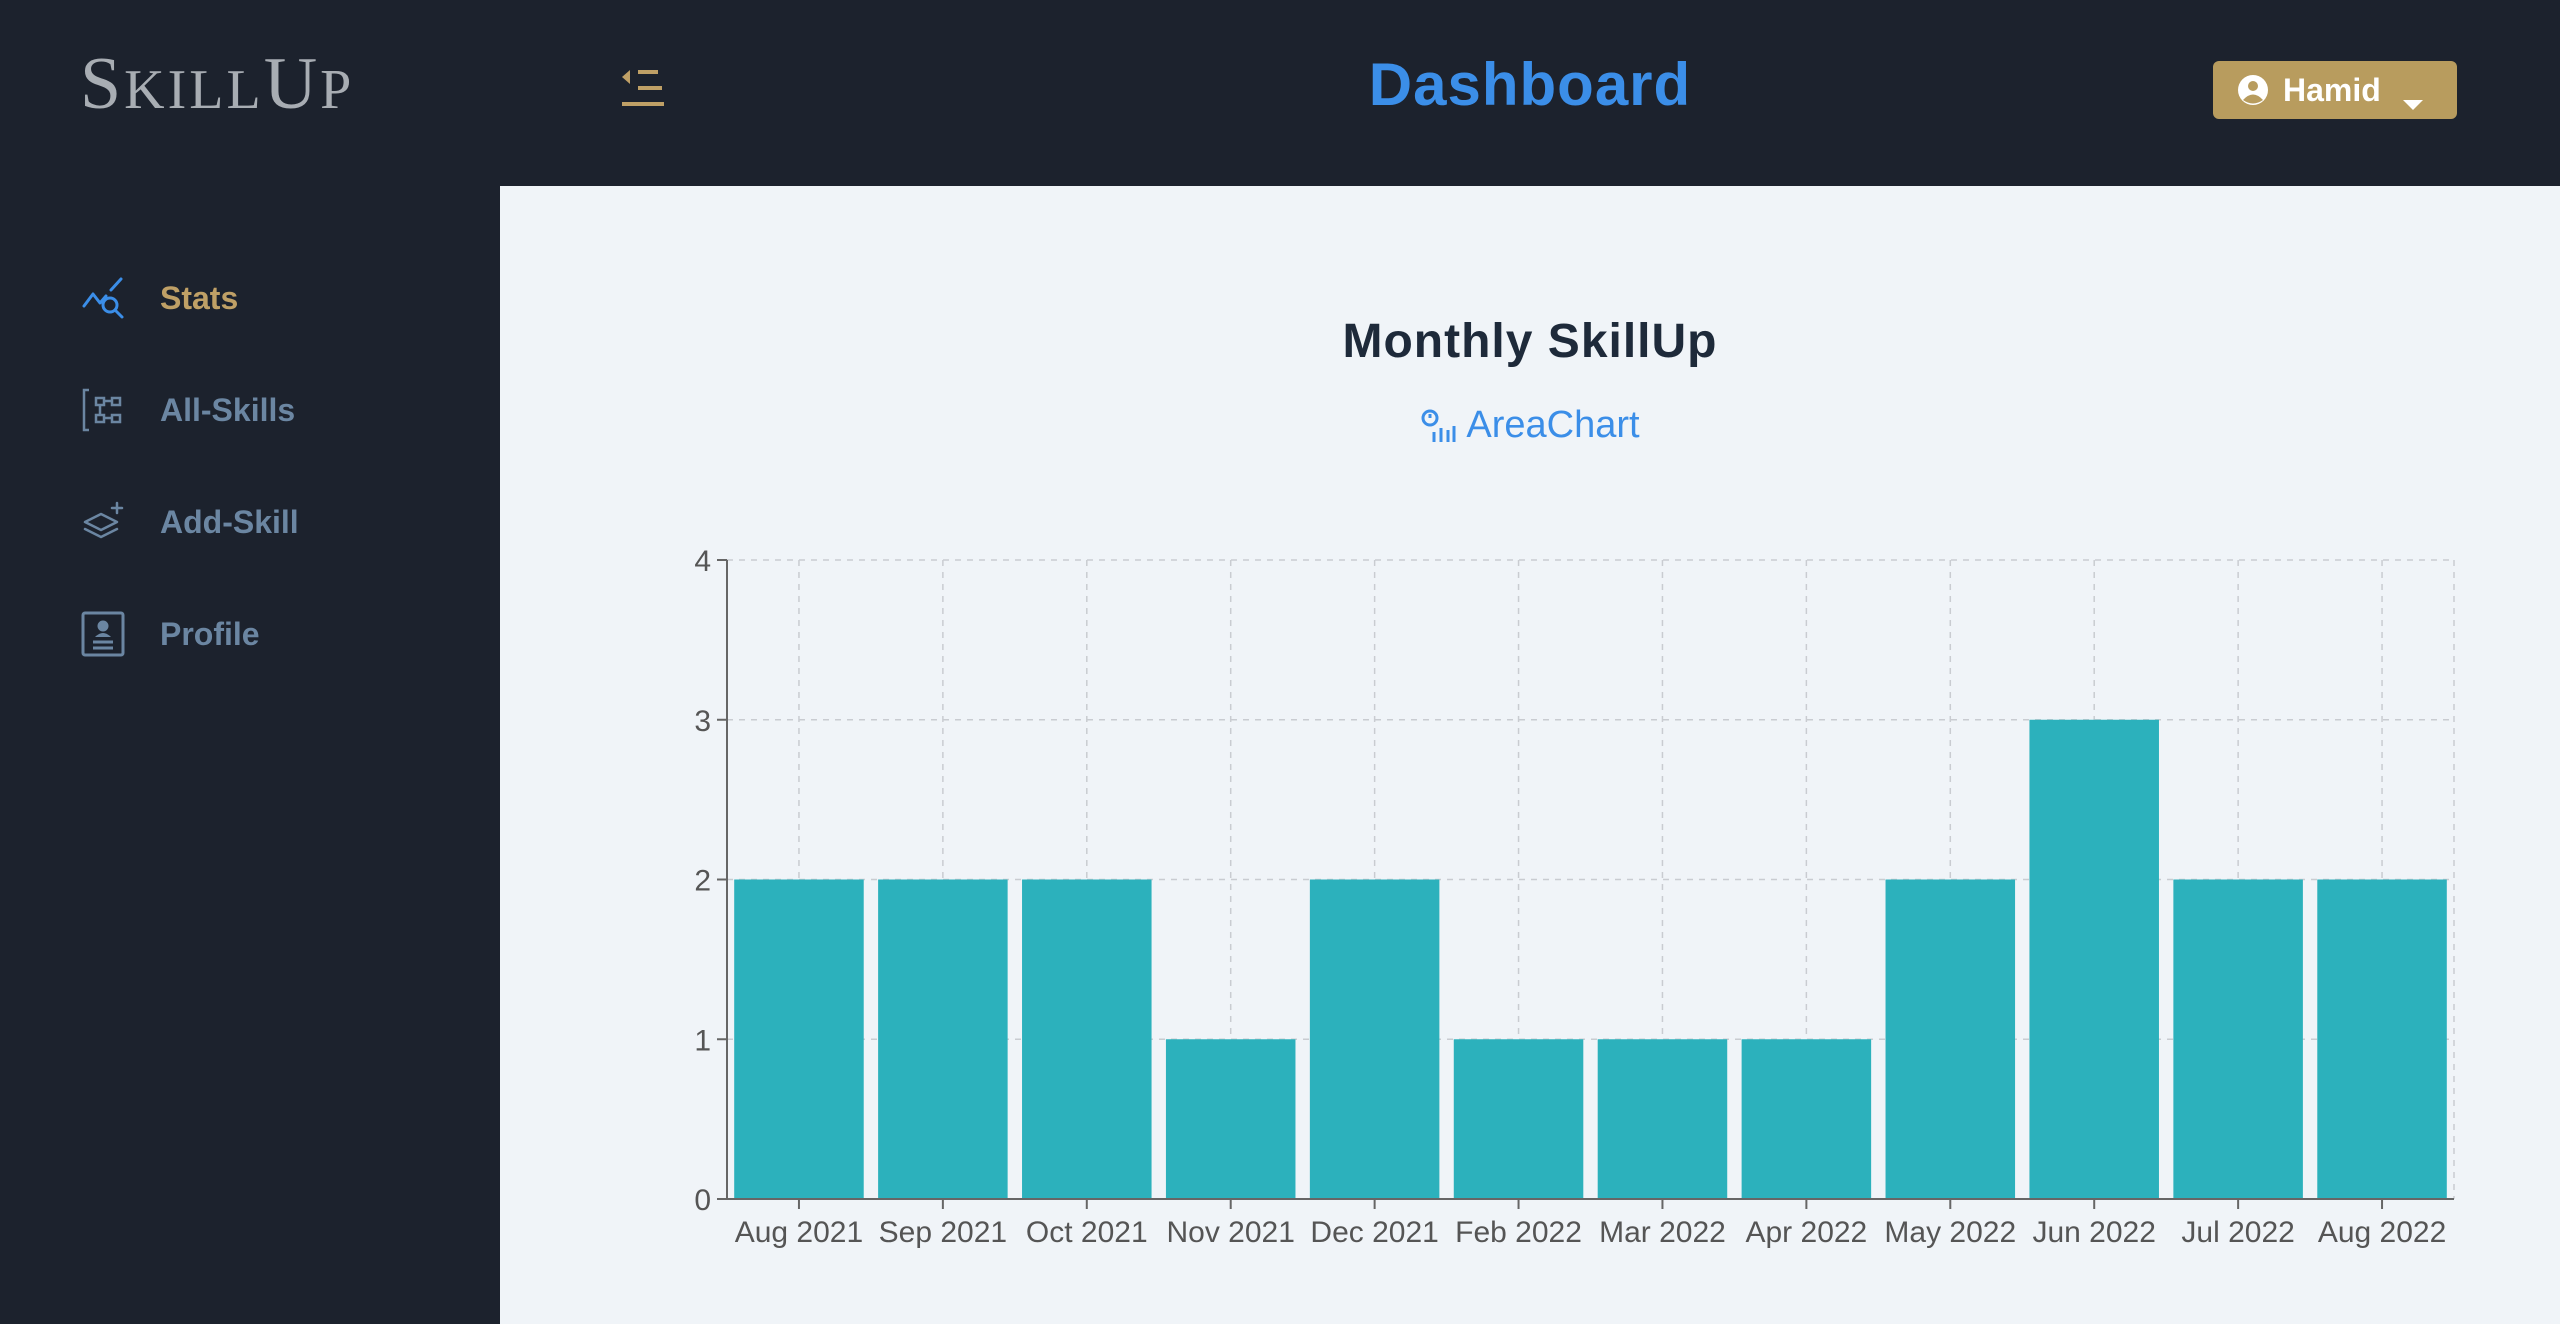 The image size is (2560, 1324). What do you see at coordinates (103, 522) in the screenshot?
I see `add-layers-icon` at bounding box center [103, 522].